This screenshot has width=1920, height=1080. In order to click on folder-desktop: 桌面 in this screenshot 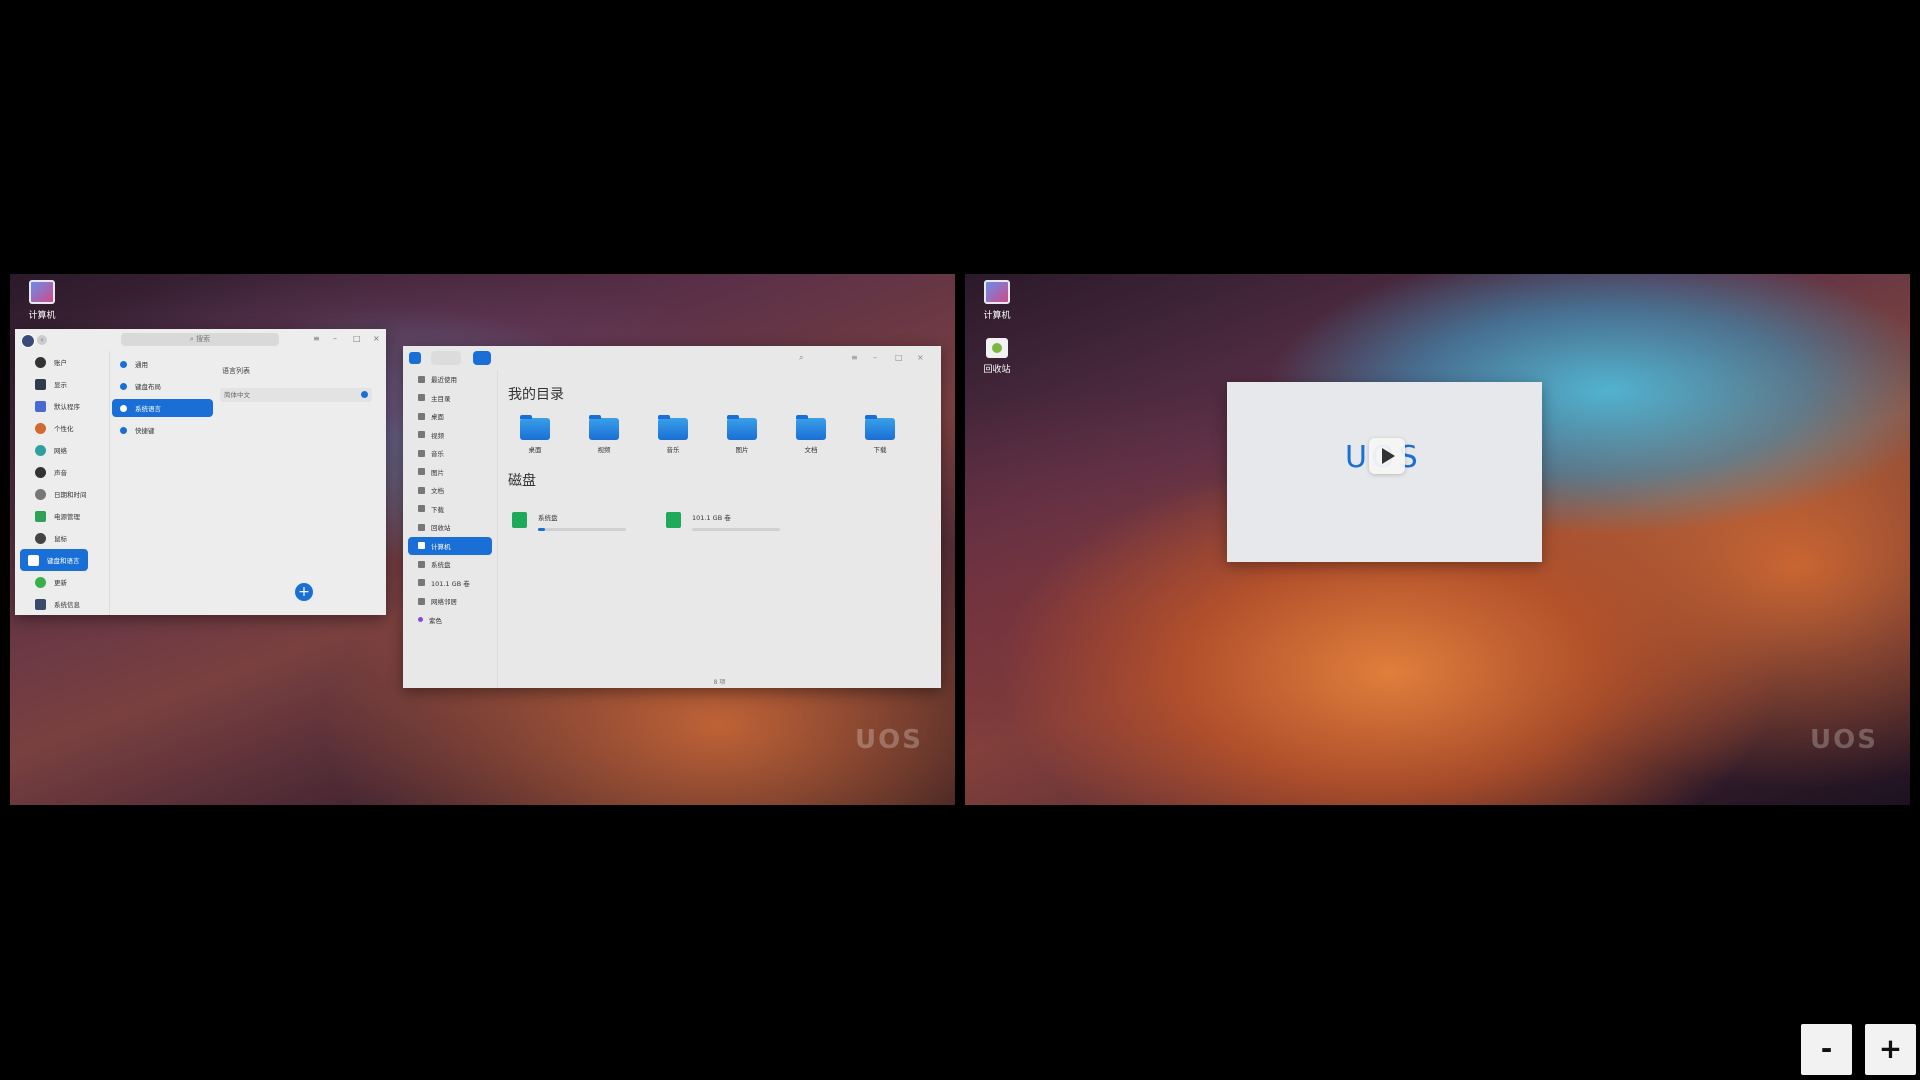, I will do `click(535, 434)`.